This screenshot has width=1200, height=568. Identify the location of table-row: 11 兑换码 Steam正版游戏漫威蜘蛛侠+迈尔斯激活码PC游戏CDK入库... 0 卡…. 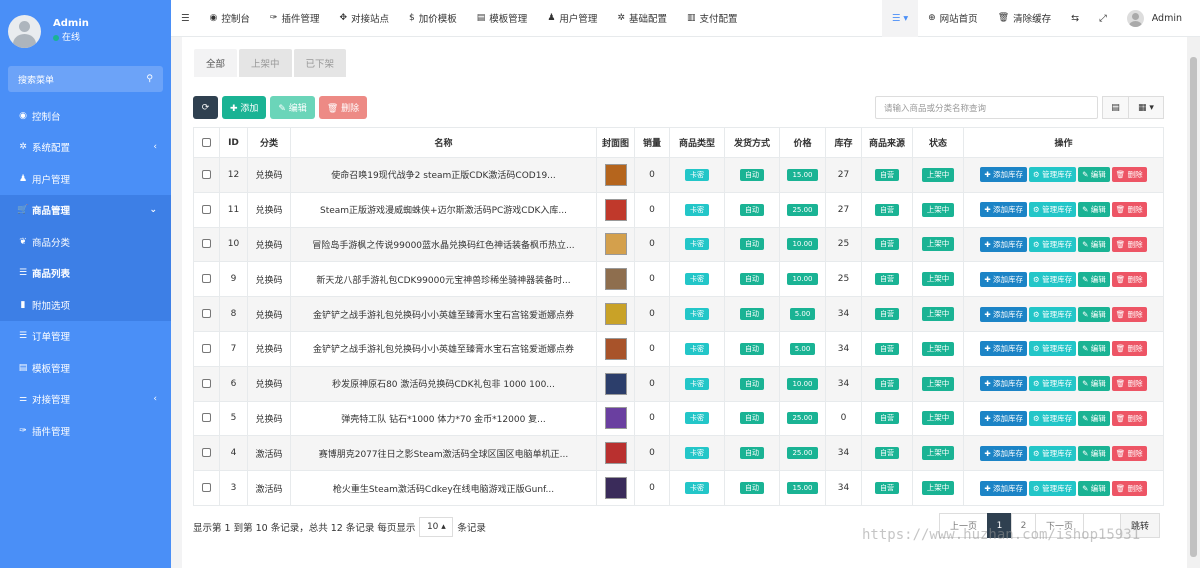
(678, 209).